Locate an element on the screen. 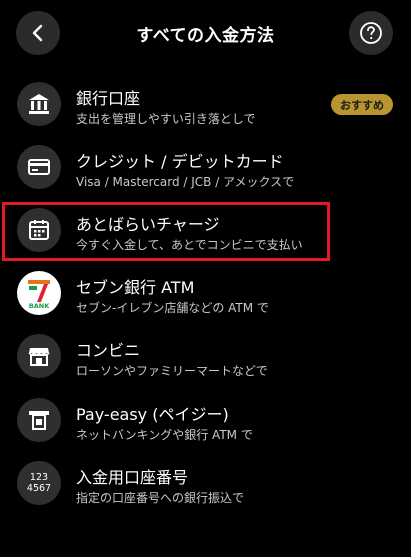  number-icon-text: 123 is located at coordinates (39, 477).